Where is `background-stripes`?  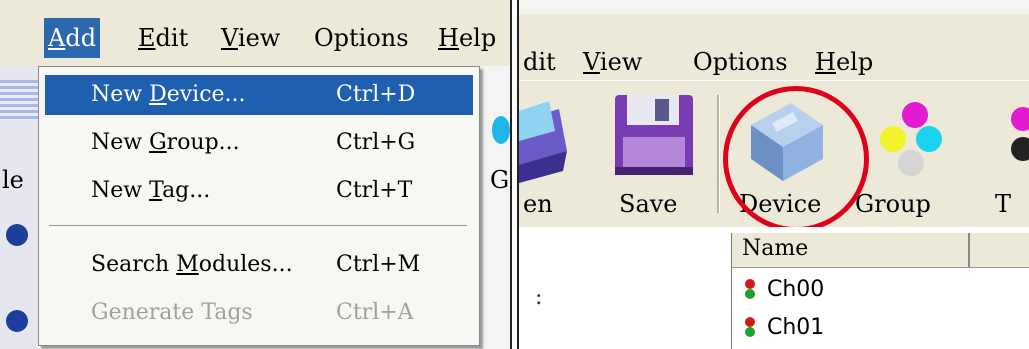 background-stripes is located at coordinates (19, 100).